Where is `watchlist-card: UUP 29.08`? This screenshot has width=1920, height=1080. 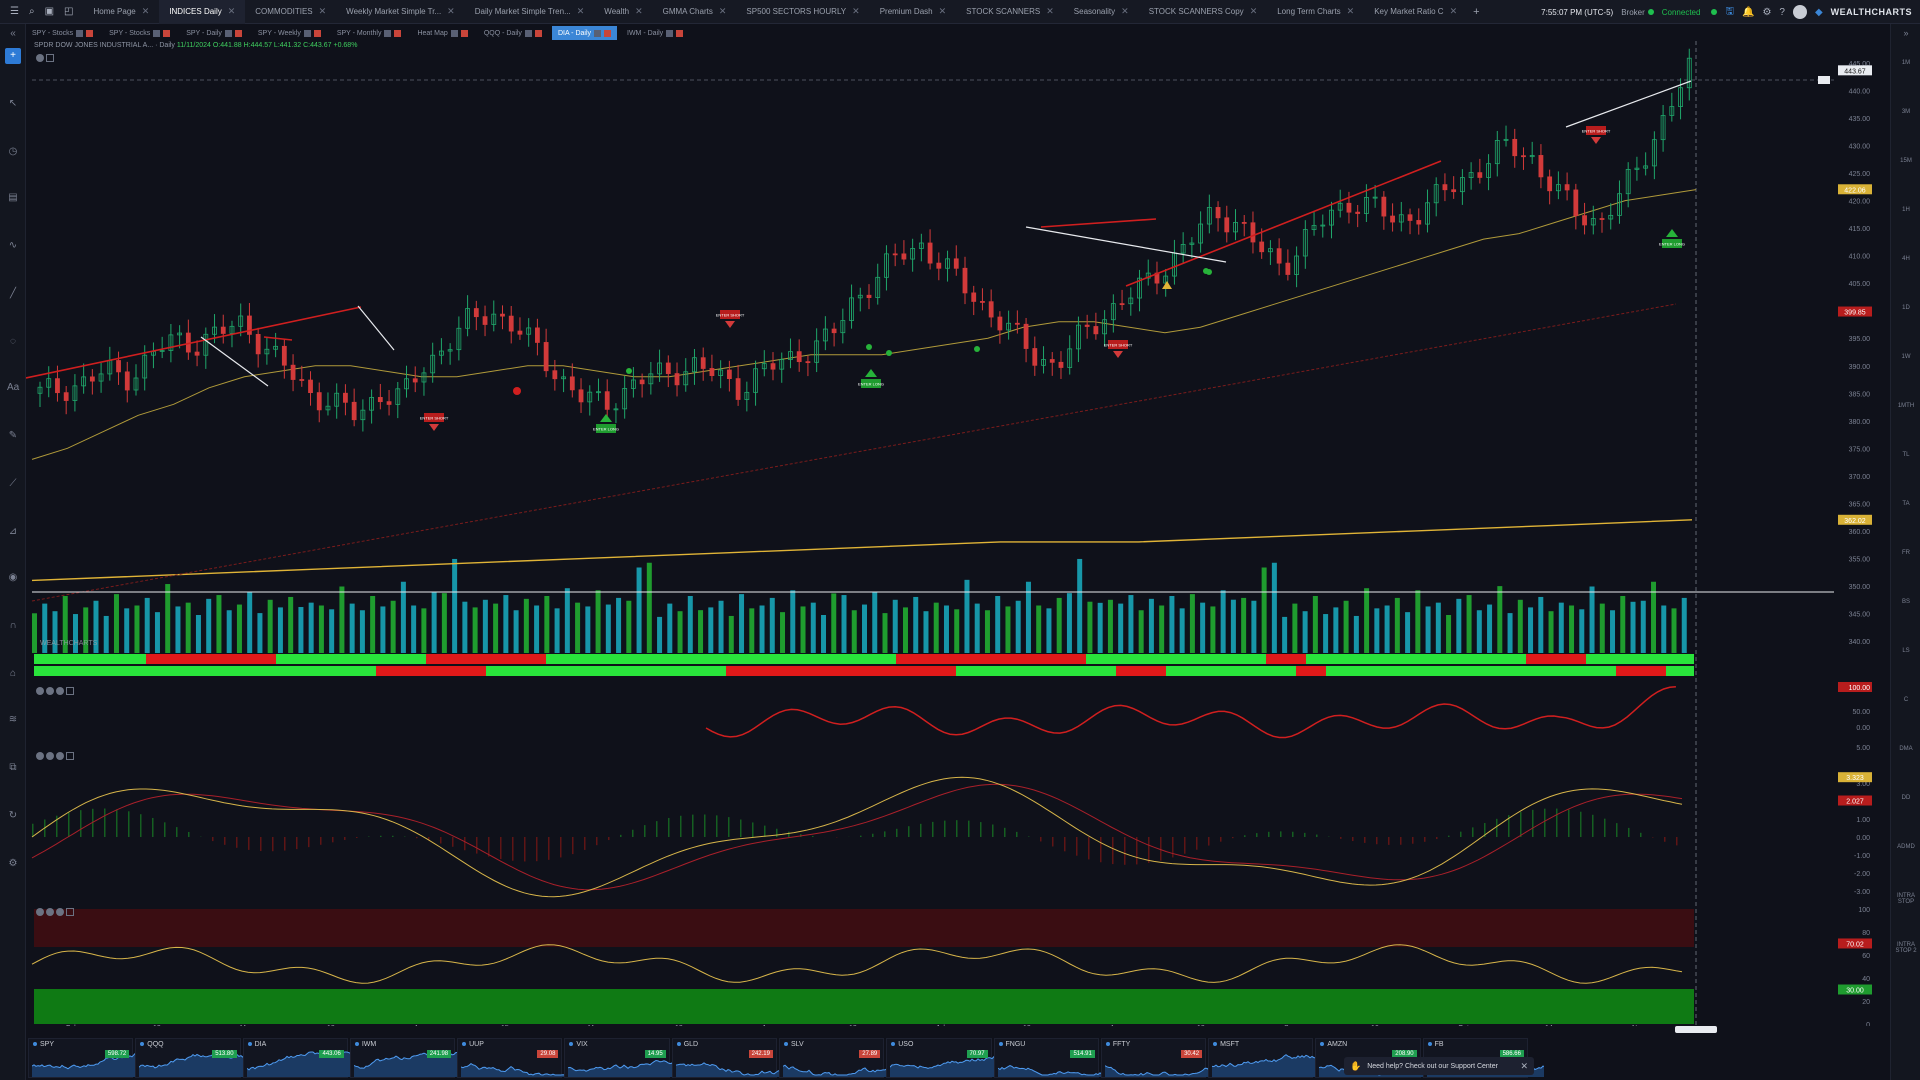
watchlist-card: UUP 29.08 is located at coordinates (518, 1058).